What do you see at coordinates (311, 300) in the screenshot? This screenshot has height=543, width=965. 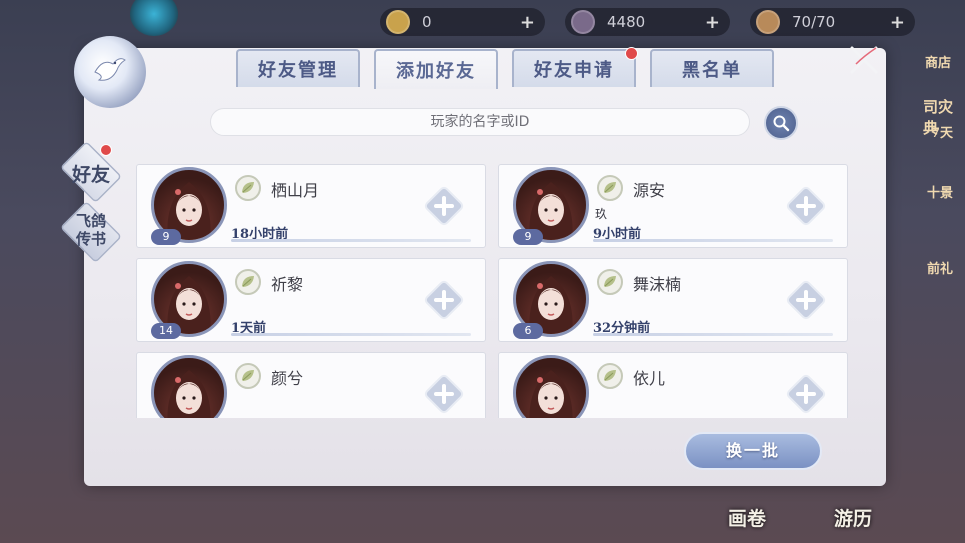 I see `player-card: 14 祈黎 1天前` at bounding box center [311, 300].